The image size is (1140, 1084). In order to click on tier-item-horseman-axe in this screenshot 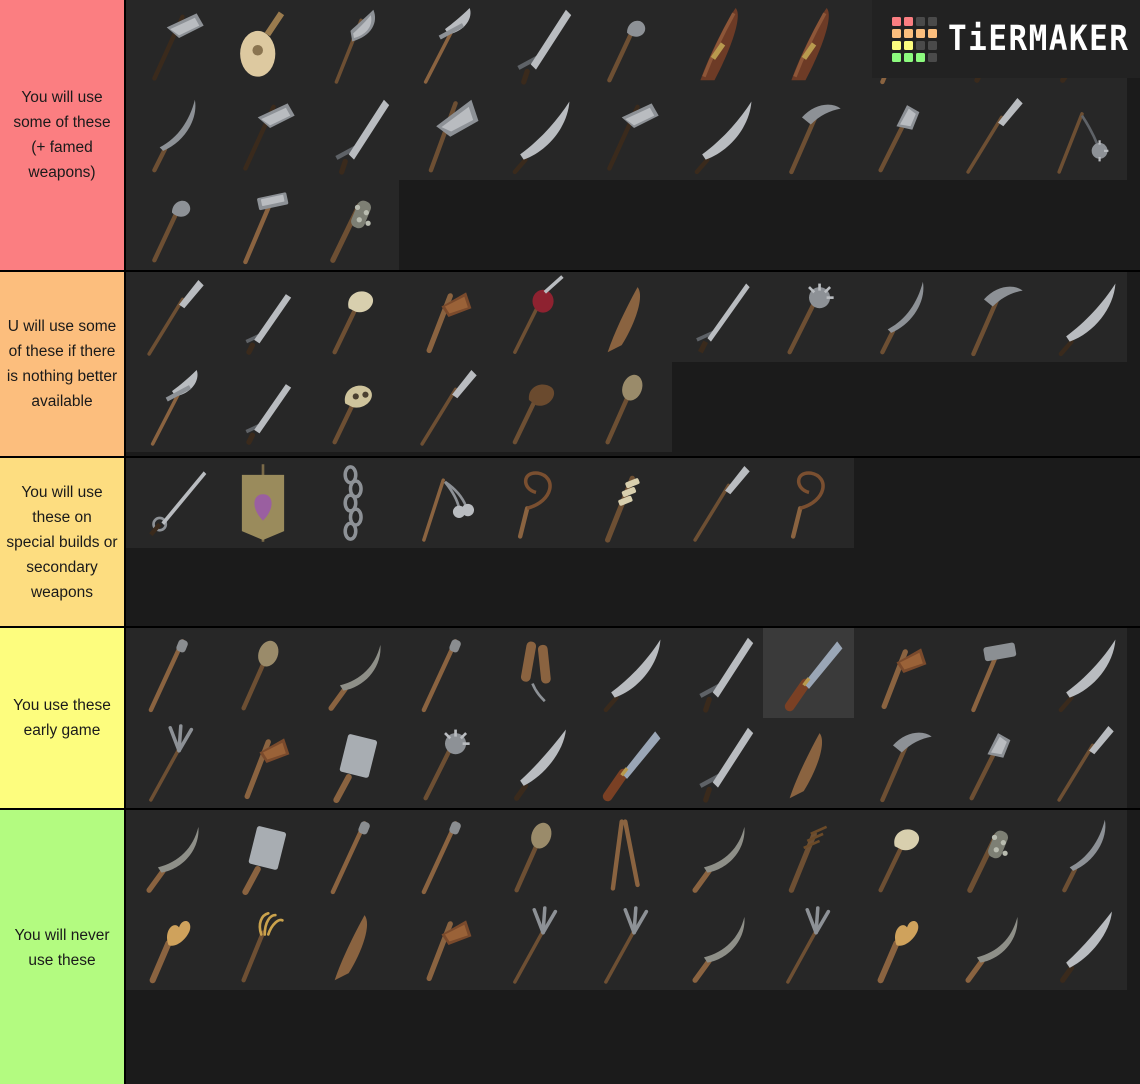, I will do `click(626, 135)`.